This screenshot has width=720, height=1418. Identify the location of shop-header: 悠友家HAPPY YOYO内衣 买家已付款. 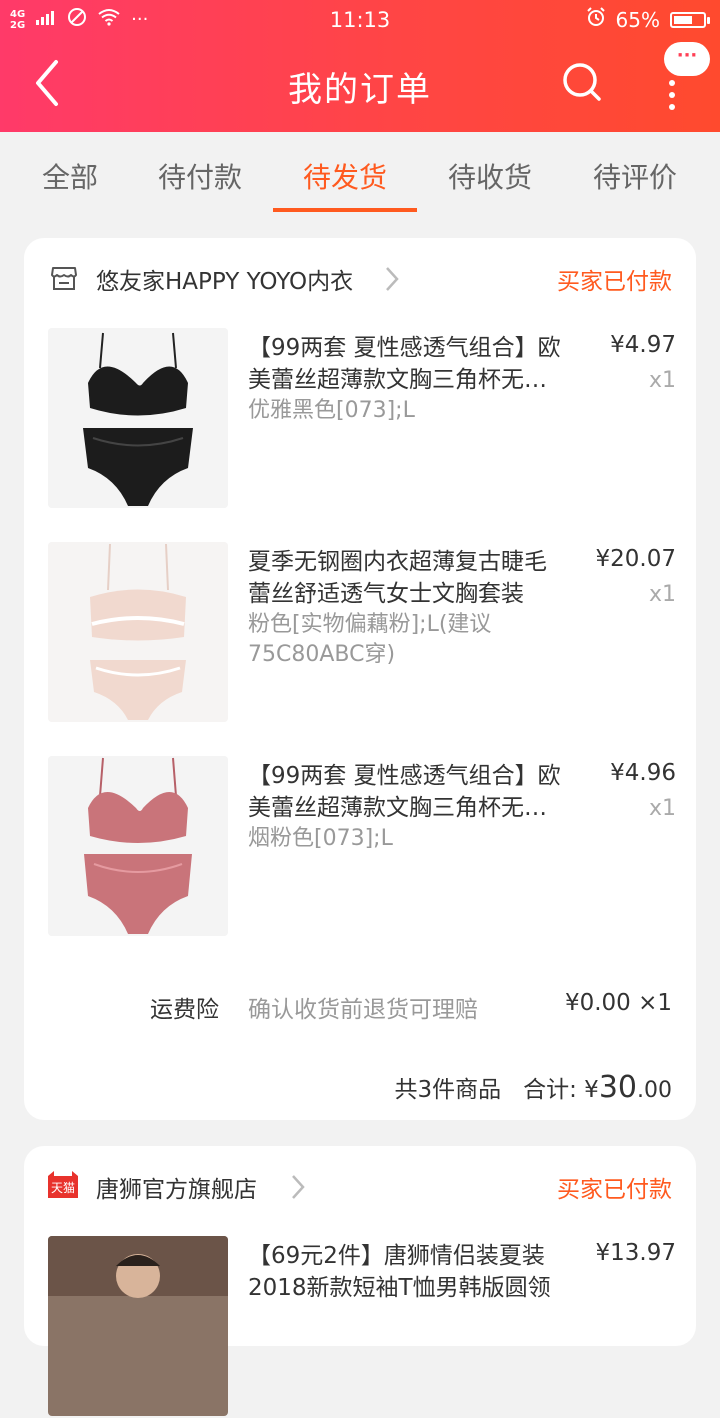
(360, 279).